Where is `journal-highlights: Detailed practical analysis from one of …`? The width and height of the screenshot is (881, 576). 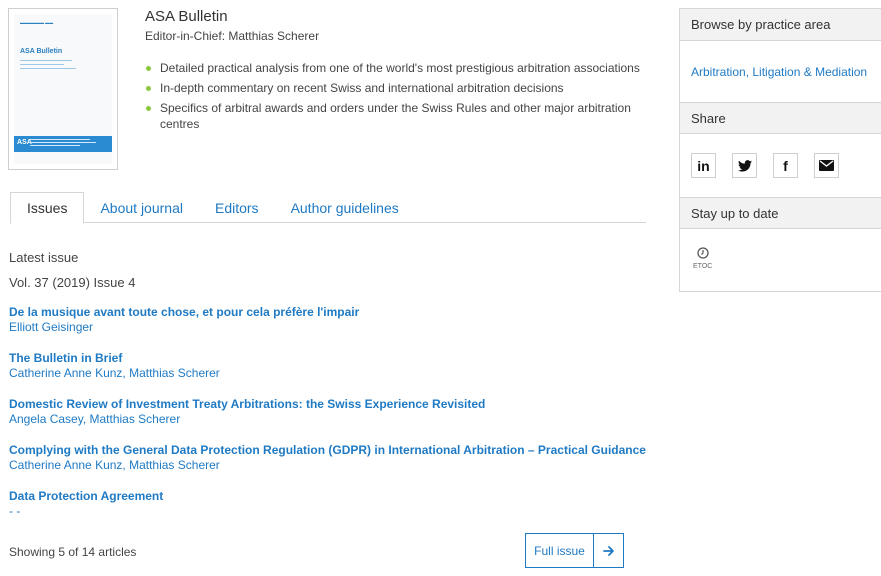
journal-highlights: Detailed practical analysis from one of … is located at coordinates (402, 98).